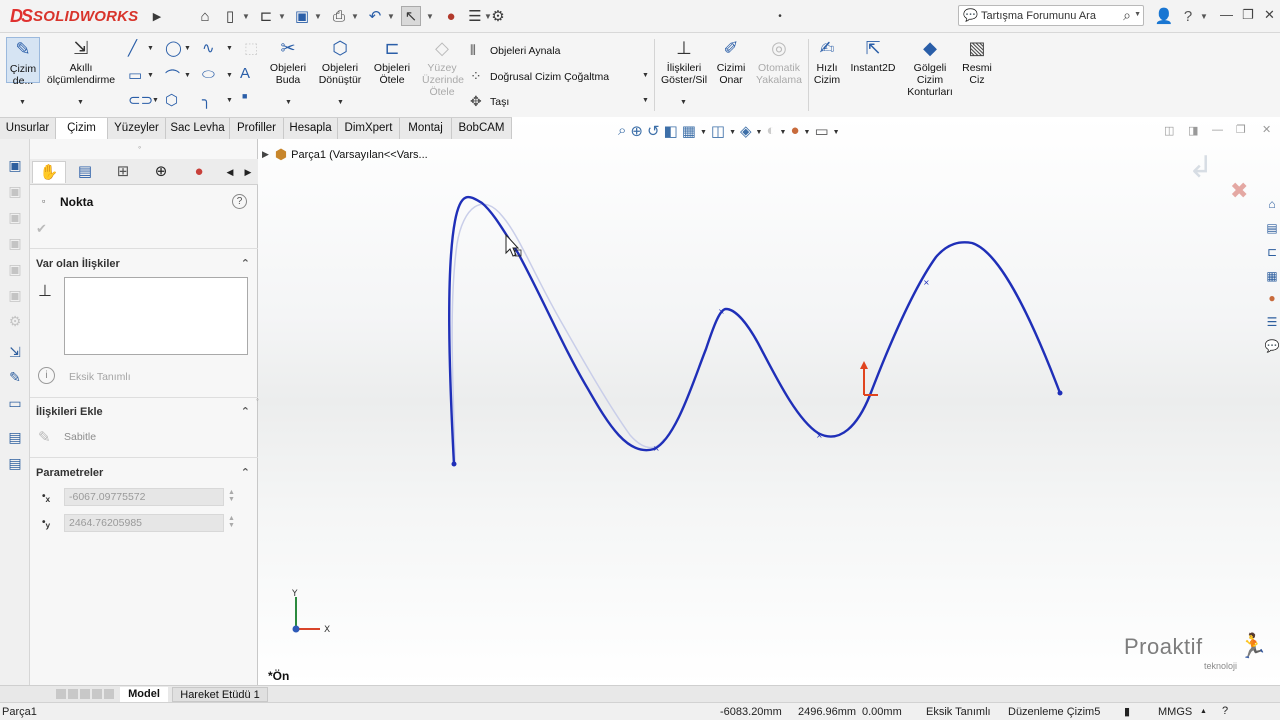 The height and width of the screenshot is (720, 1280). I want to click on param-x-field: -6067.09775572, so click(144, 497).